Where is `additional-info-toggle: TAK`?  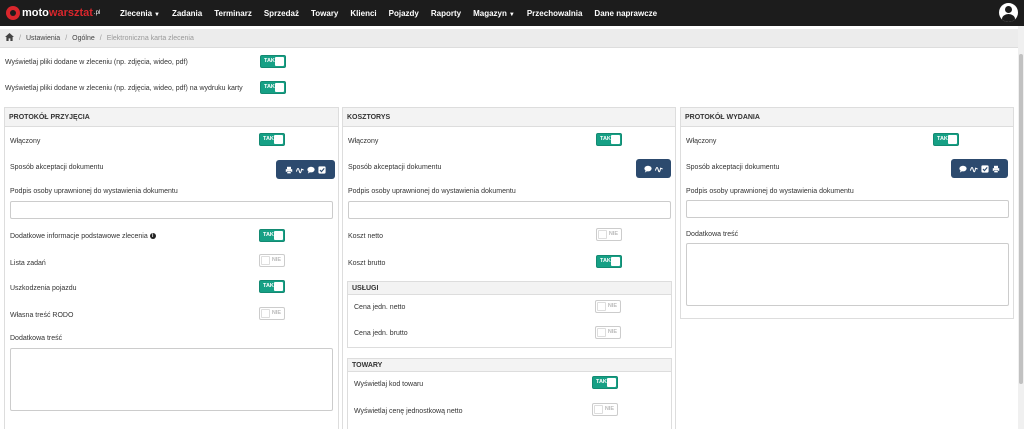 additional-info-toggle: TAK is located at coordinates (272, 235).